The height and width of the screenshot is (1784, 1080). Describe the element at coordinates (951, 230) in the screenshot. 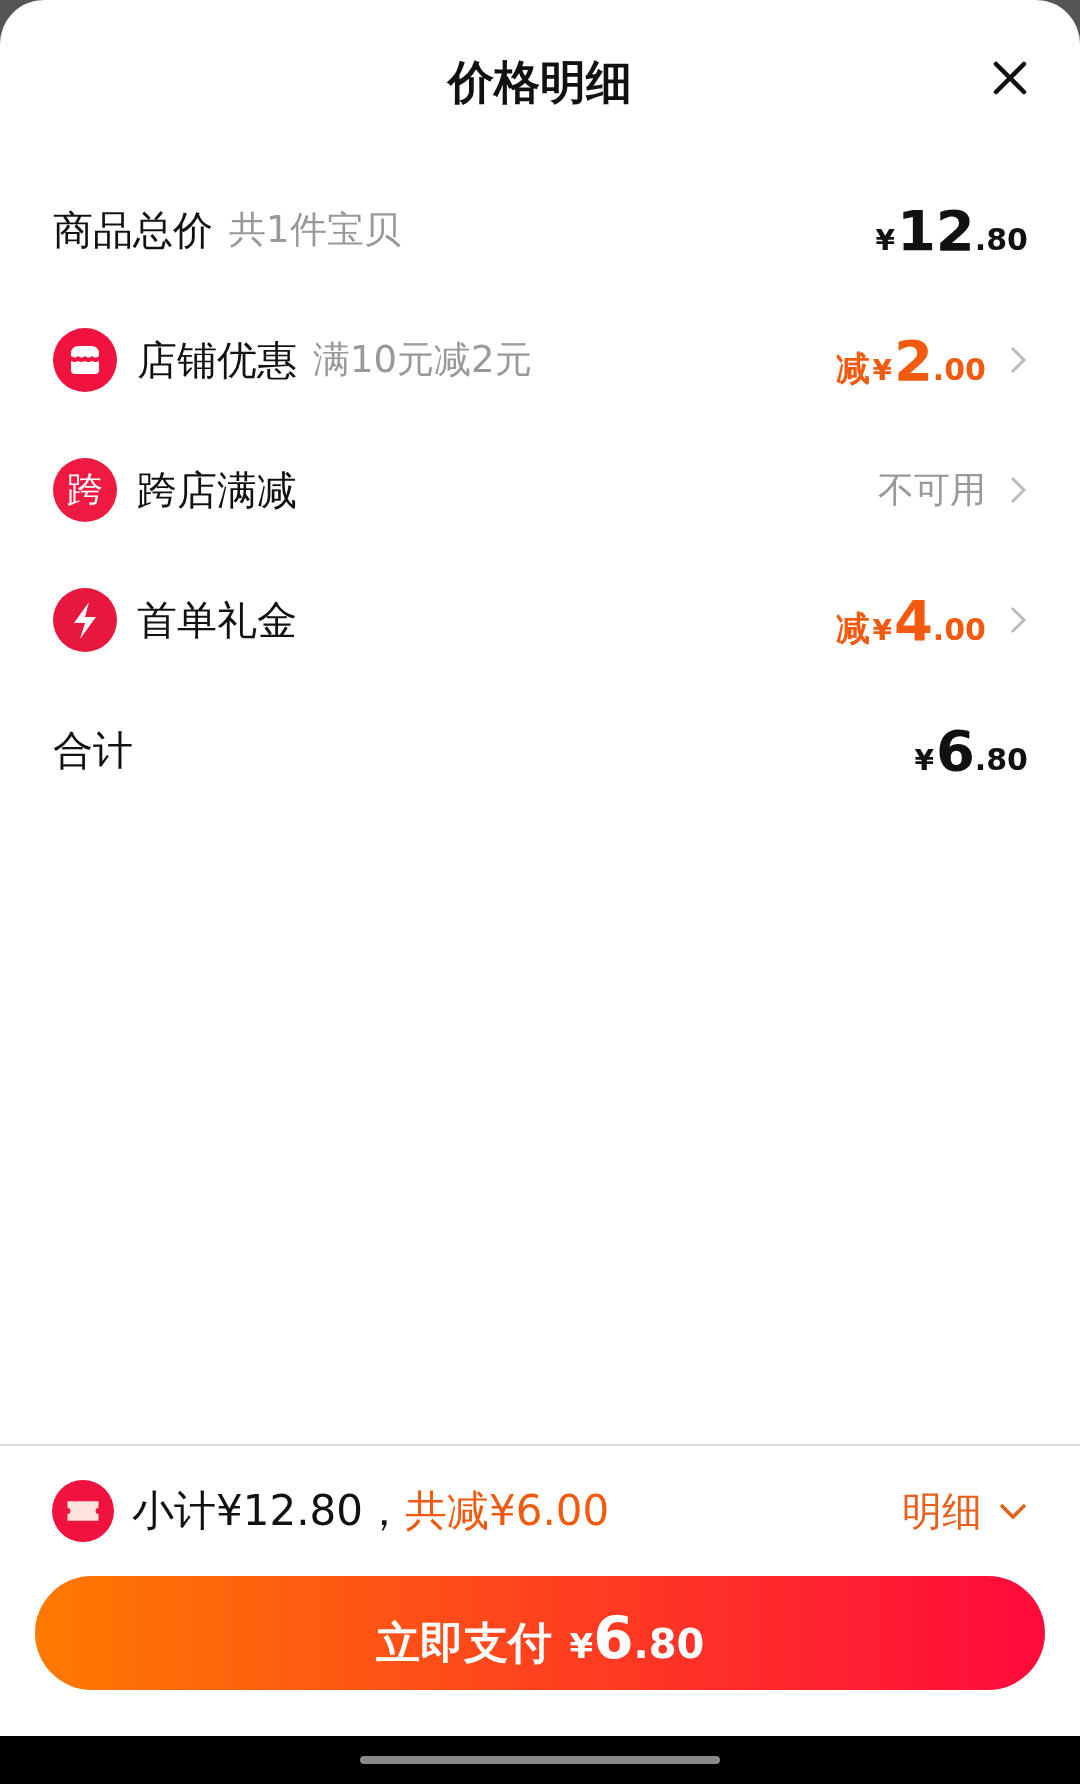

I see `amount-text: ¥12.80` at that location.